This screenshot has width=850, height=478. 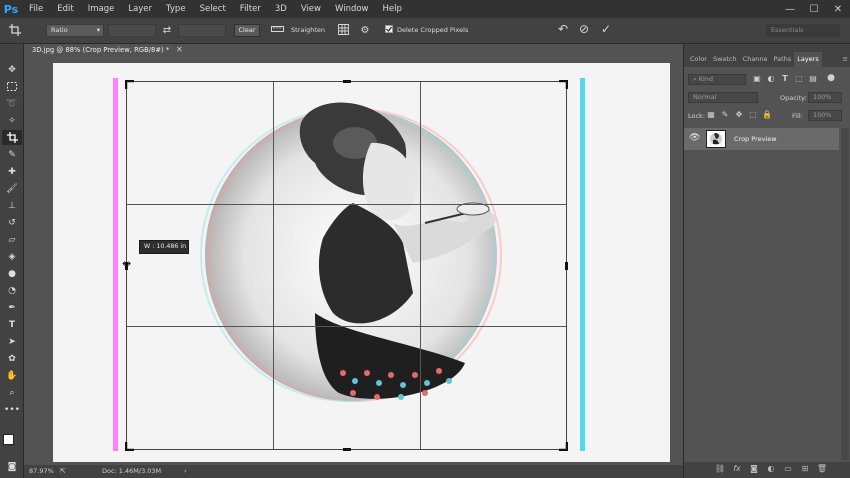 I want to click on zoom-level: 87.97%, so click(x=41, y=471).